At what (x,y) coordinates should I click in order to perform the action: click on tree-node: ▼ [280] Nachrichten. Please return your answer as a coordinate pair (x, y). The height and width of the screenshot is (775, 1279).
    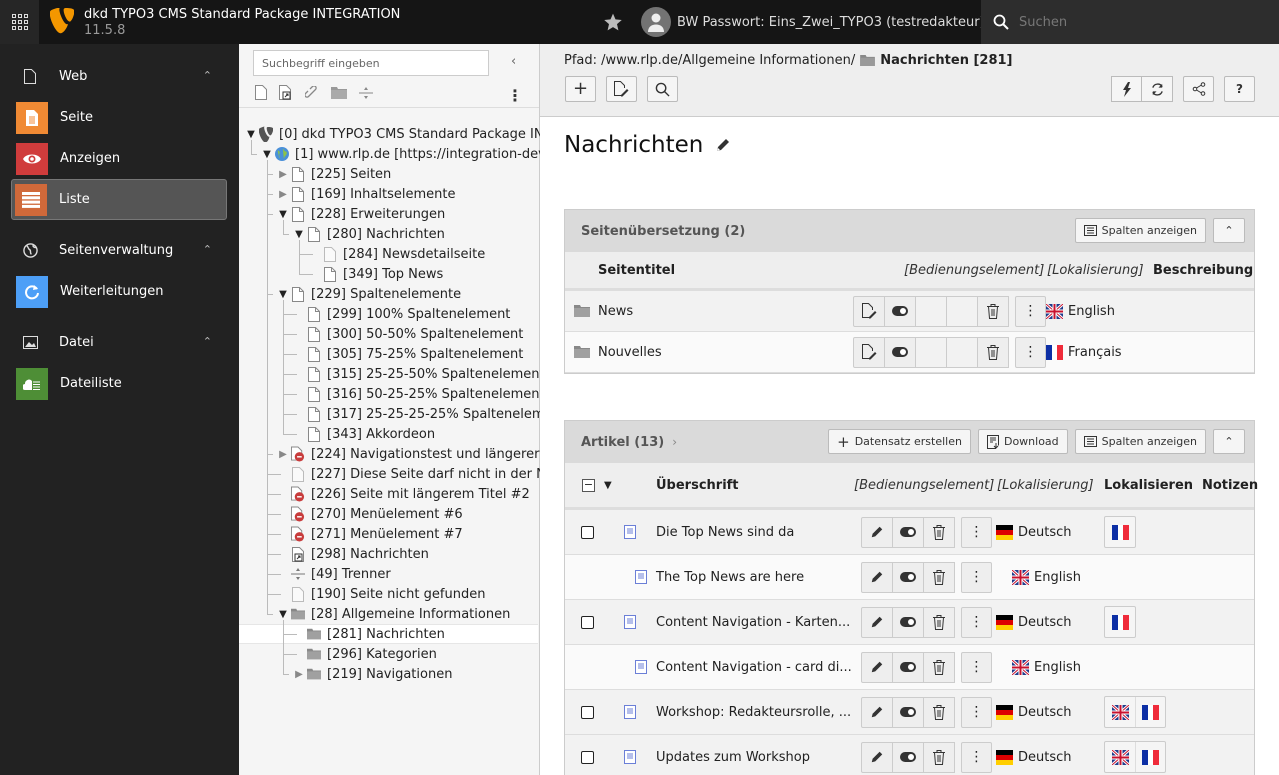
    Looking at the image, I should click on (369, 234).